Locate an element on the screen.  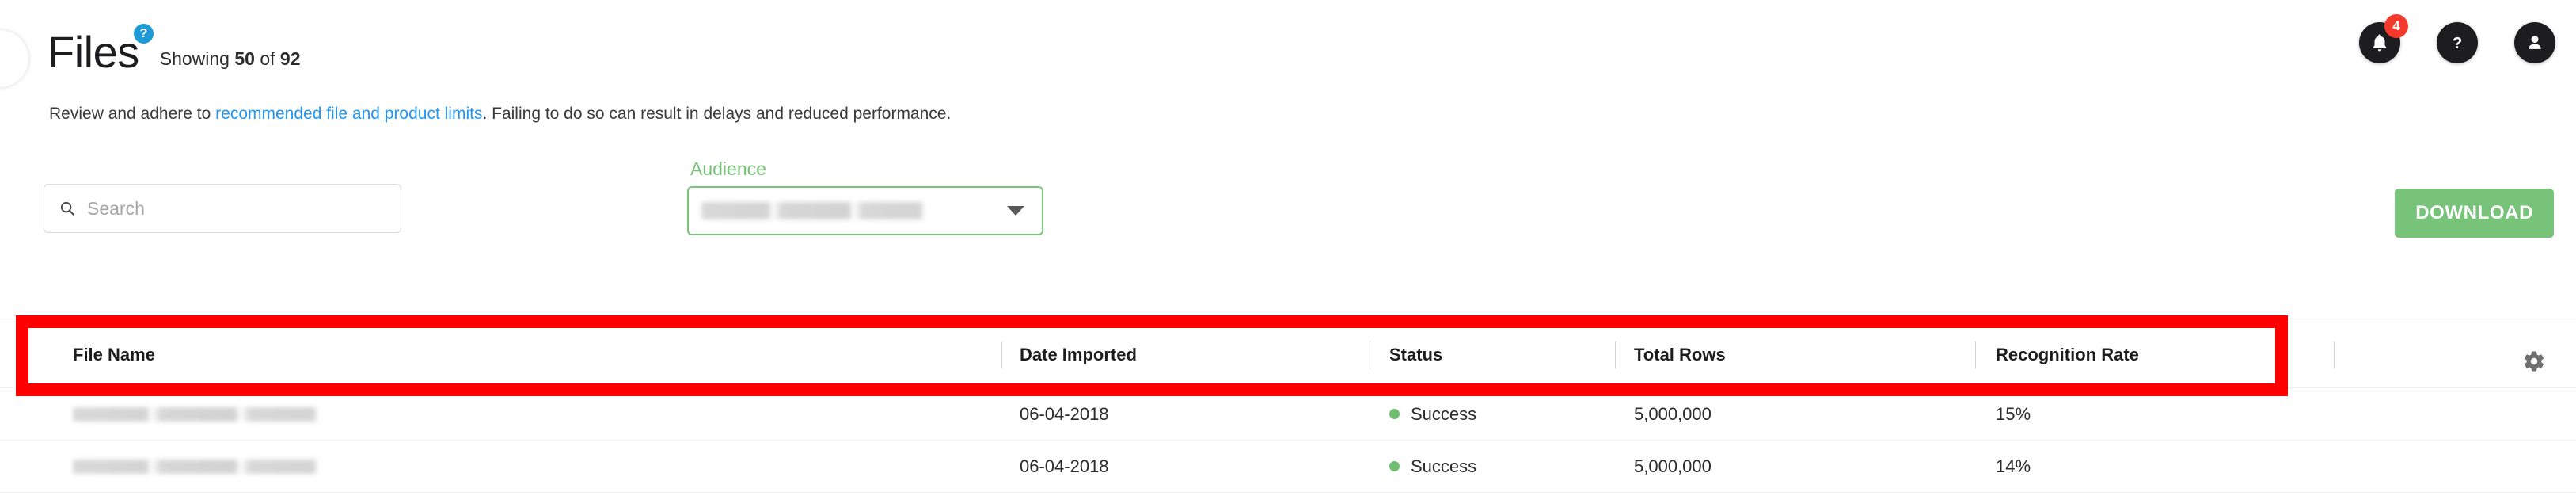
search-input: Search is located at coordinates (222, 209).